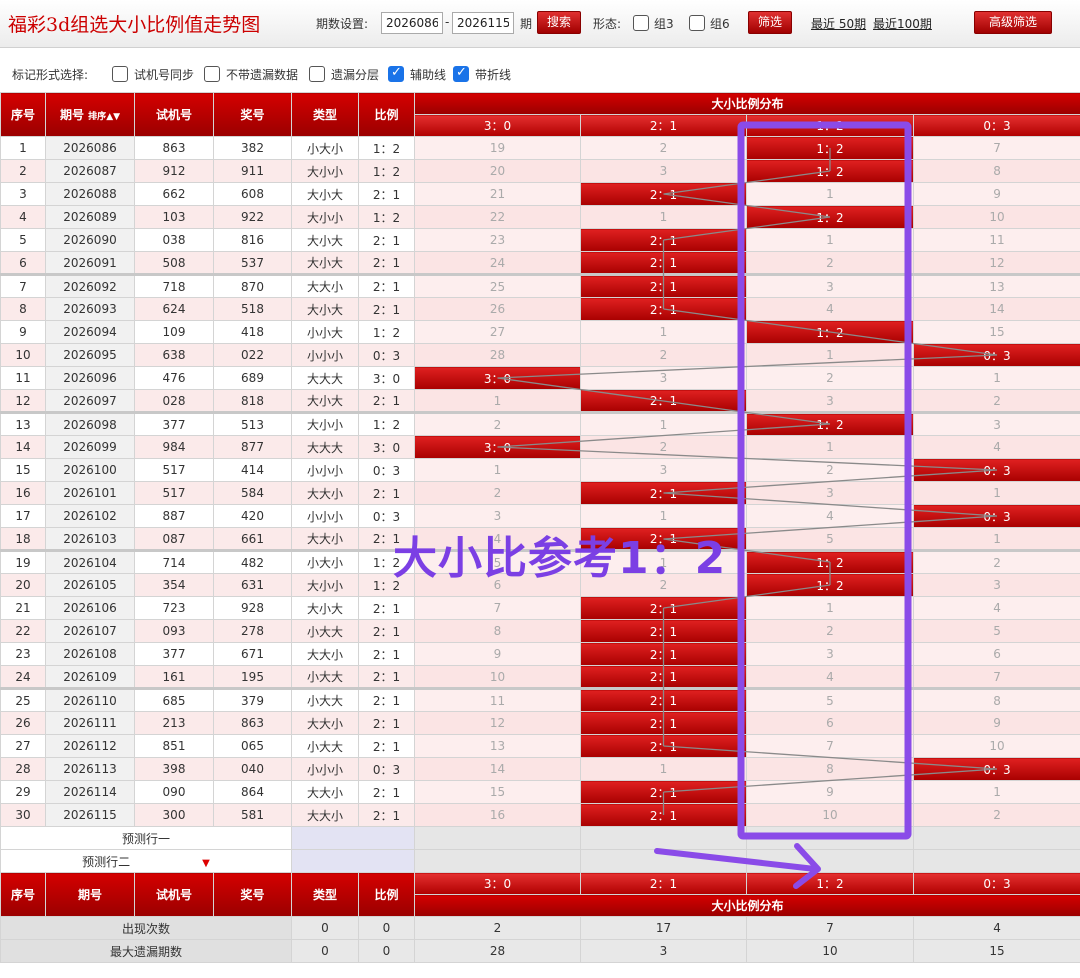 This screenshot has width=1080, height=978. What do you see at coordinates (90, 355) in the screenshot?
I see `row-period: 2026095` at bounding box center [90, 355].